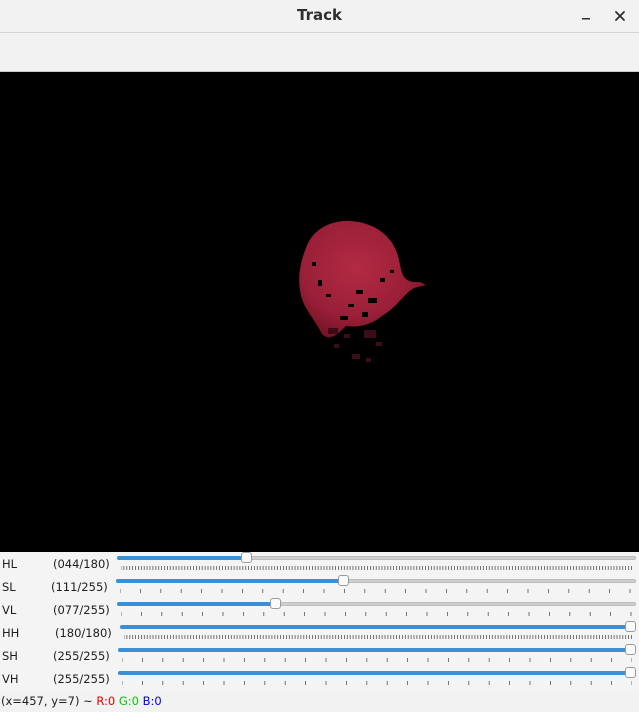 This screenshot has height=712, width=639. What do you see at coordinates (128, 701) in the screenshot?
I see `status-green-value: G:0` at bounding box center [128, 701].